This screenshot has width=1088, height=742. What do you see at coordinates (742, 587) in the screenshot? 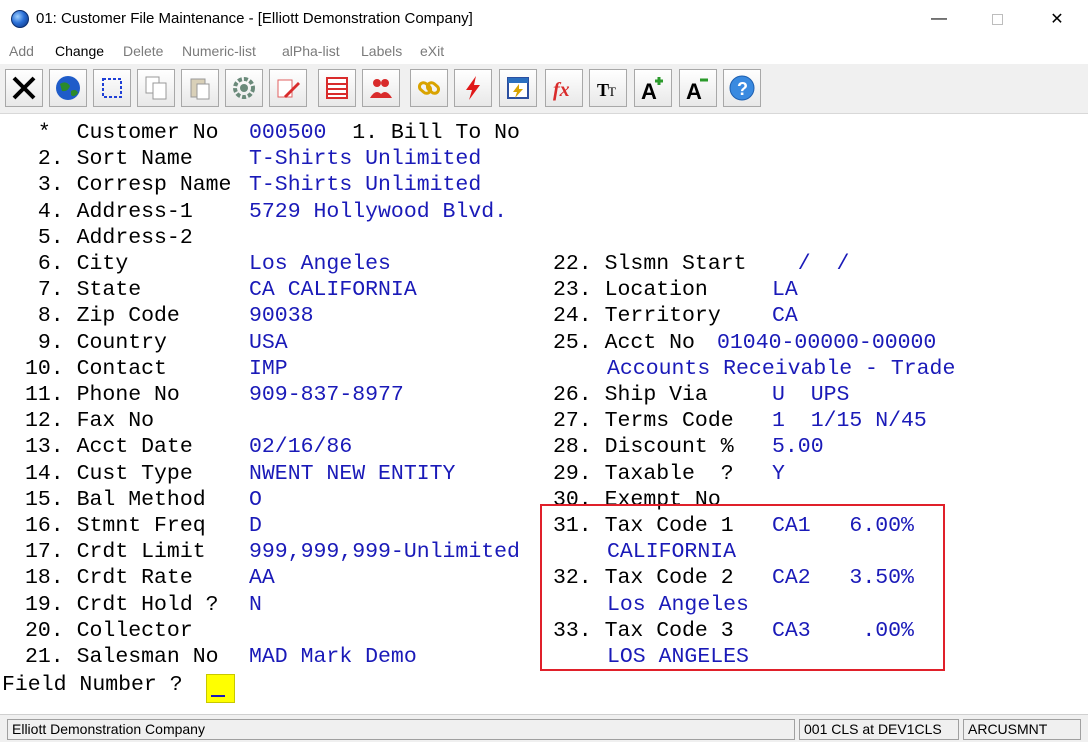
I see `tax-codes-highlight` at bounding box center [742, 587].